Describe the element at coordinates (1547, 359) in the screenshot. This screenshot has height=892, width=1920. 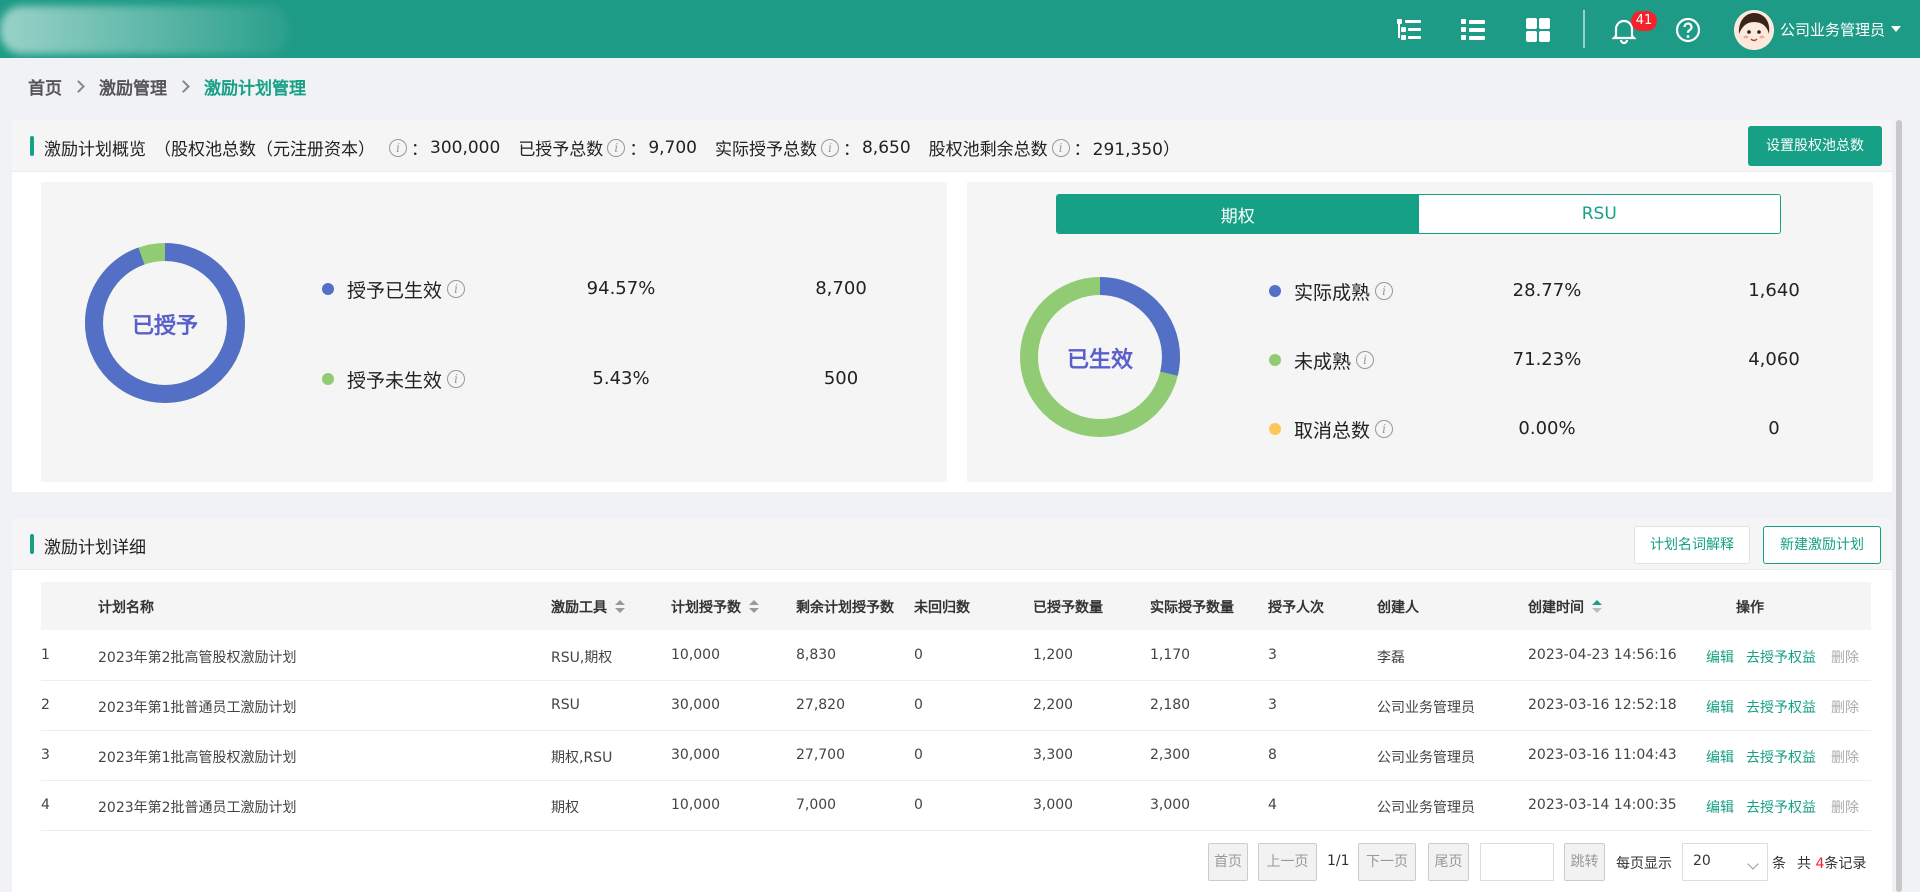
I see `legend-percent: 71.23%` at that location.